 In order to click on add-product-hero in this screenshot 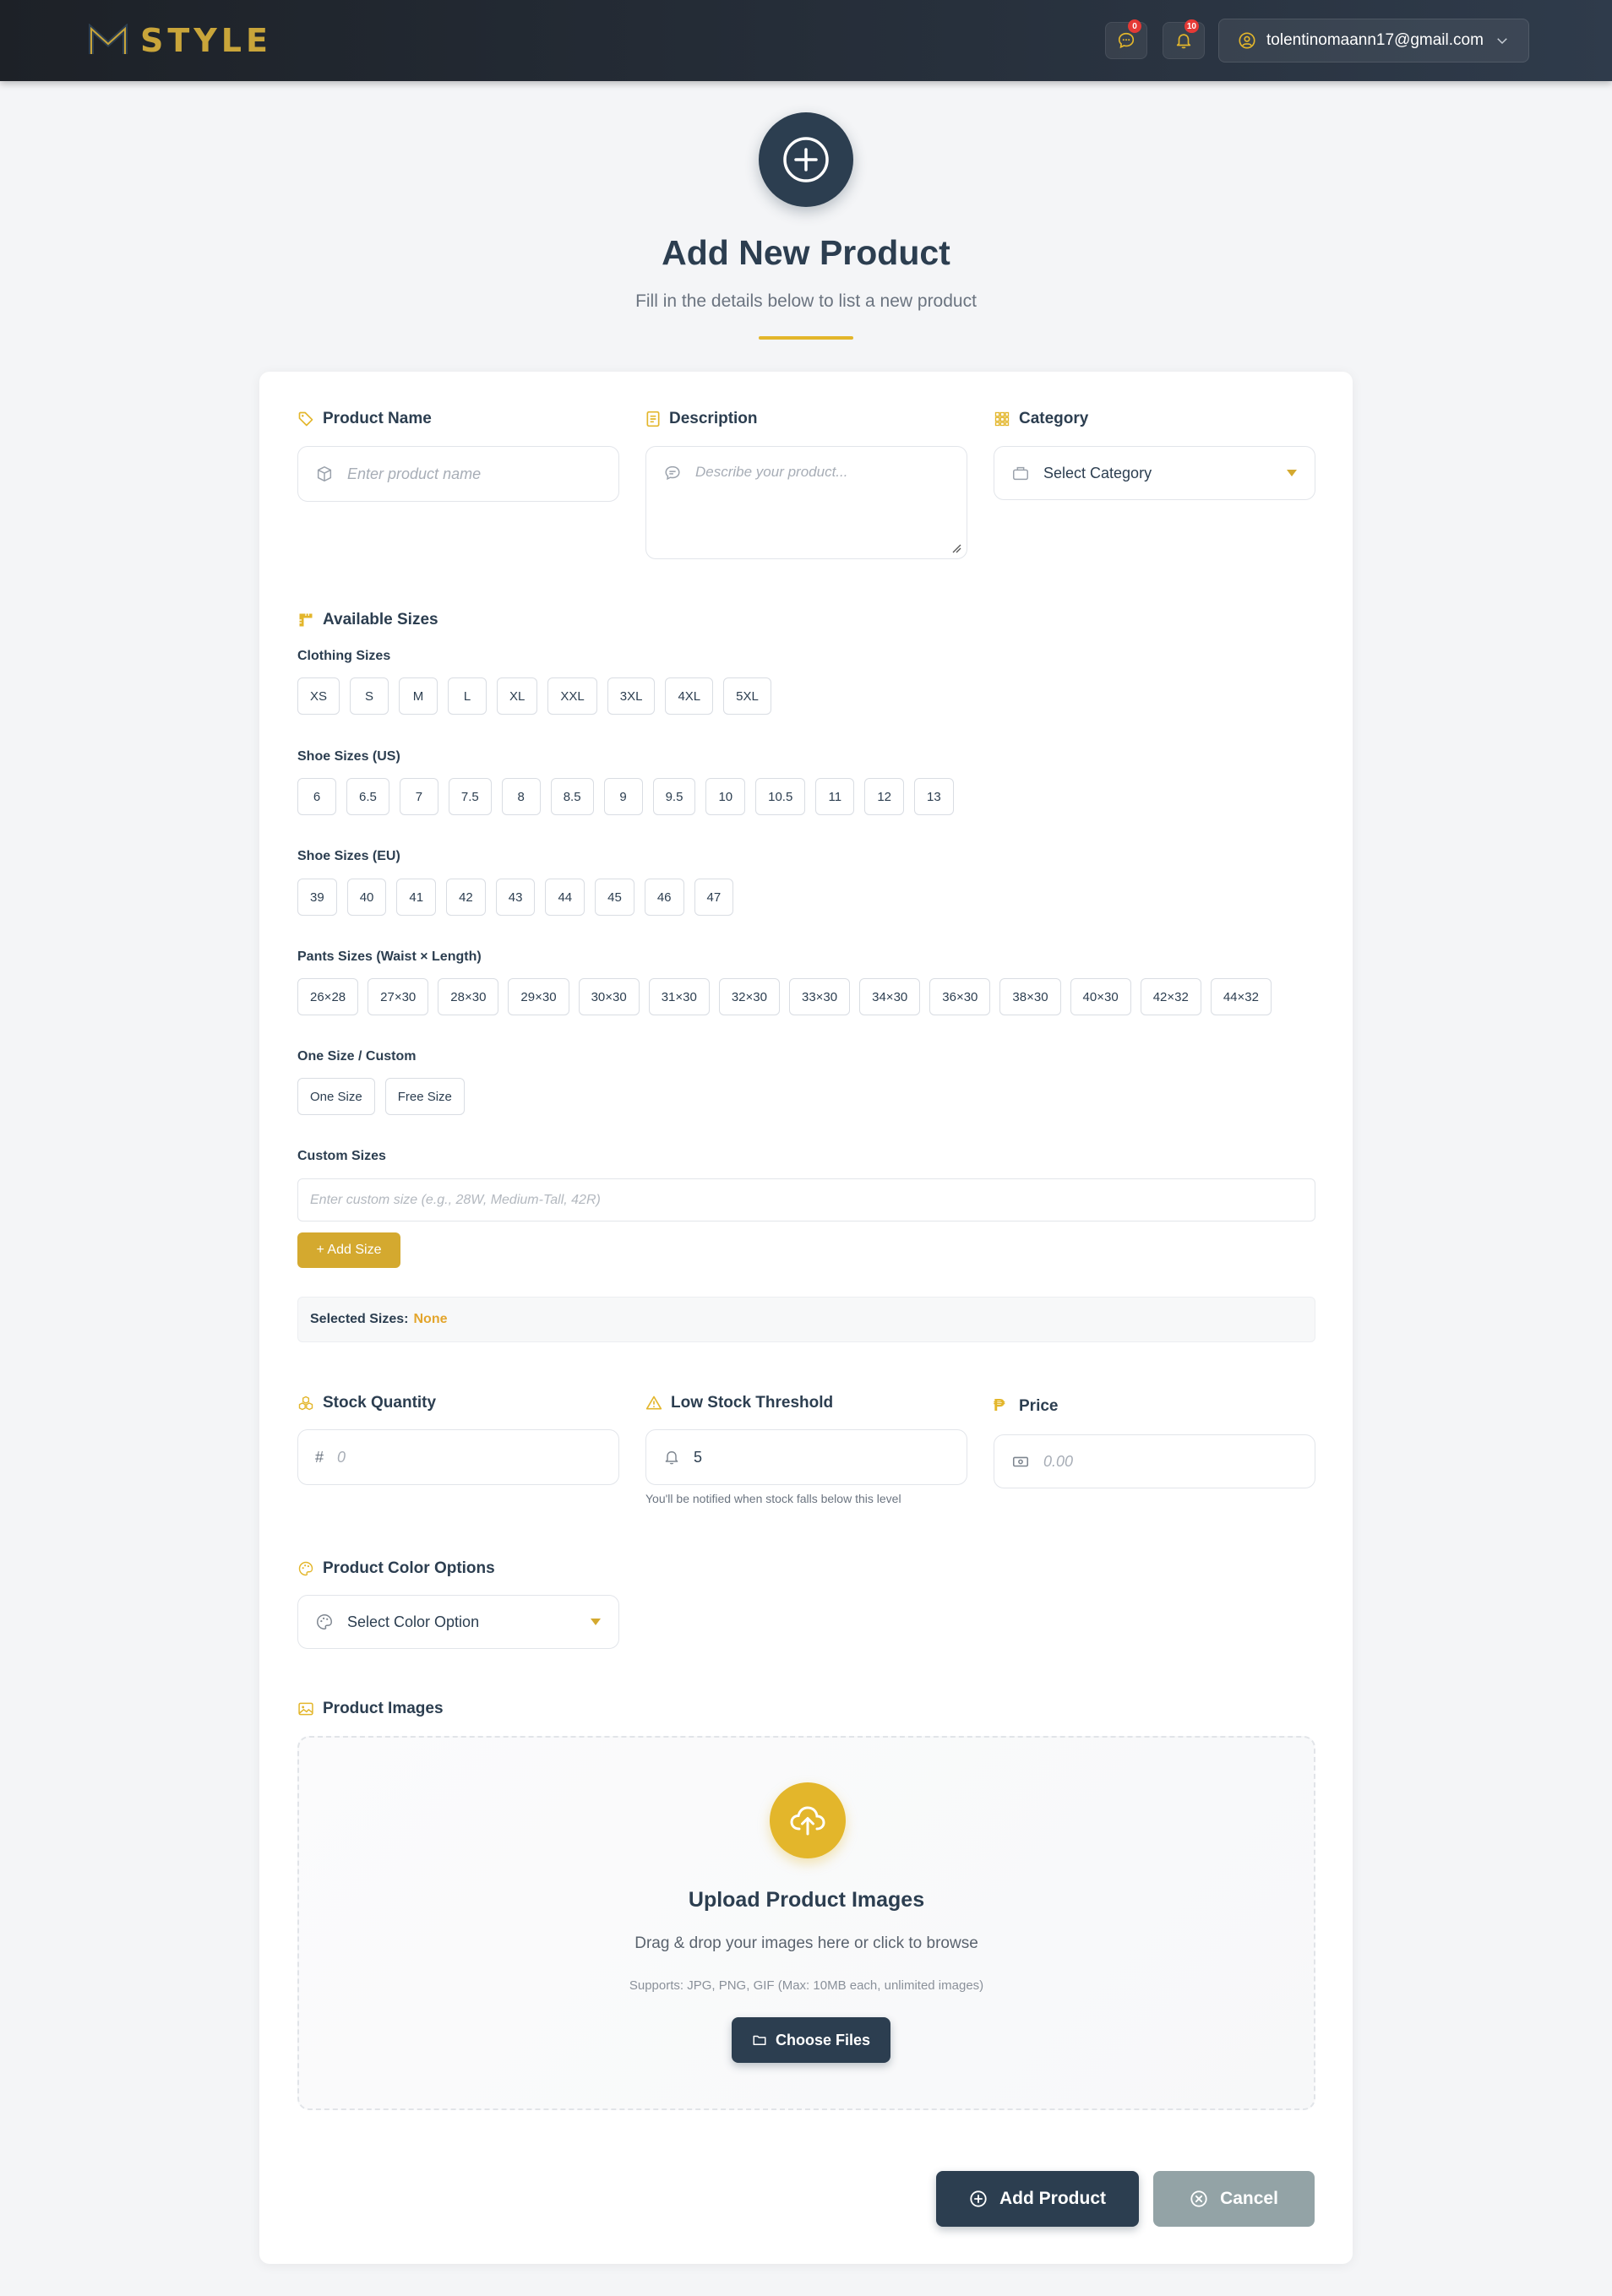, I will do `click(806, 159)`.